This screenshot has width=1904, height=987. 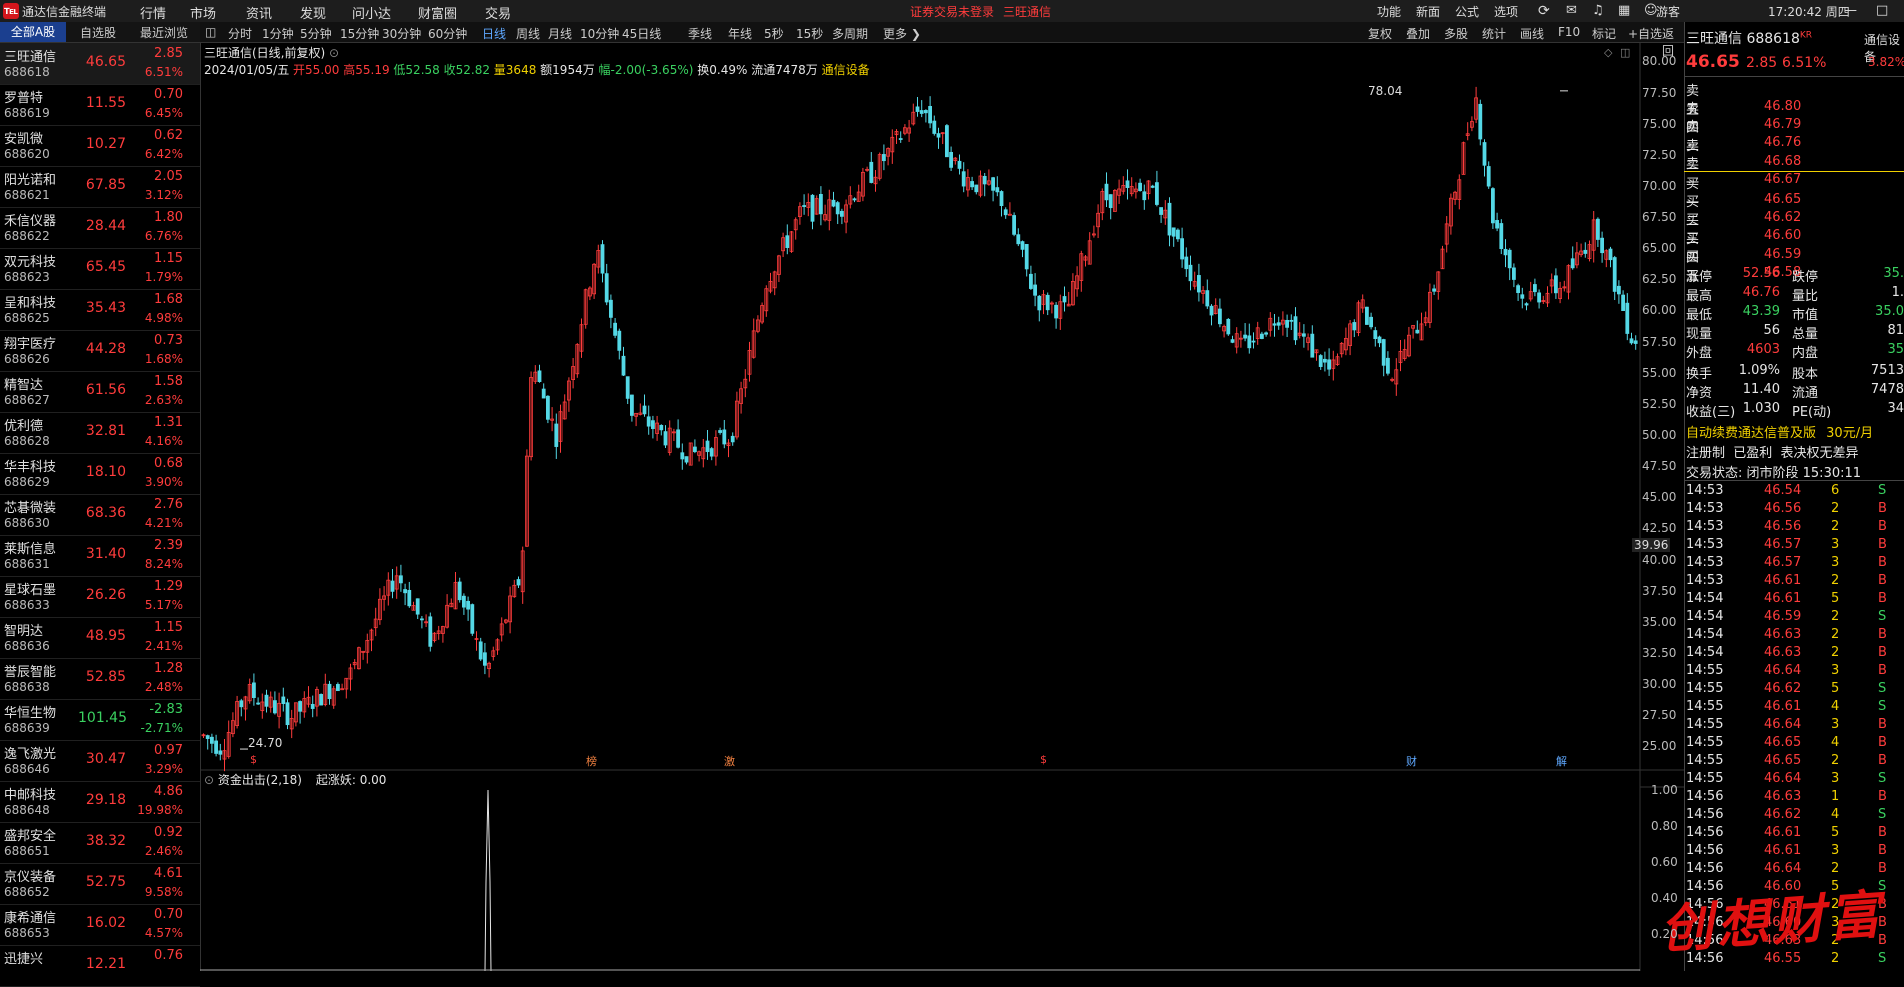 I want to click on stock-row: 华丰科技 688629 18.10 0.68 3.90%, so click(x=100, y=474).